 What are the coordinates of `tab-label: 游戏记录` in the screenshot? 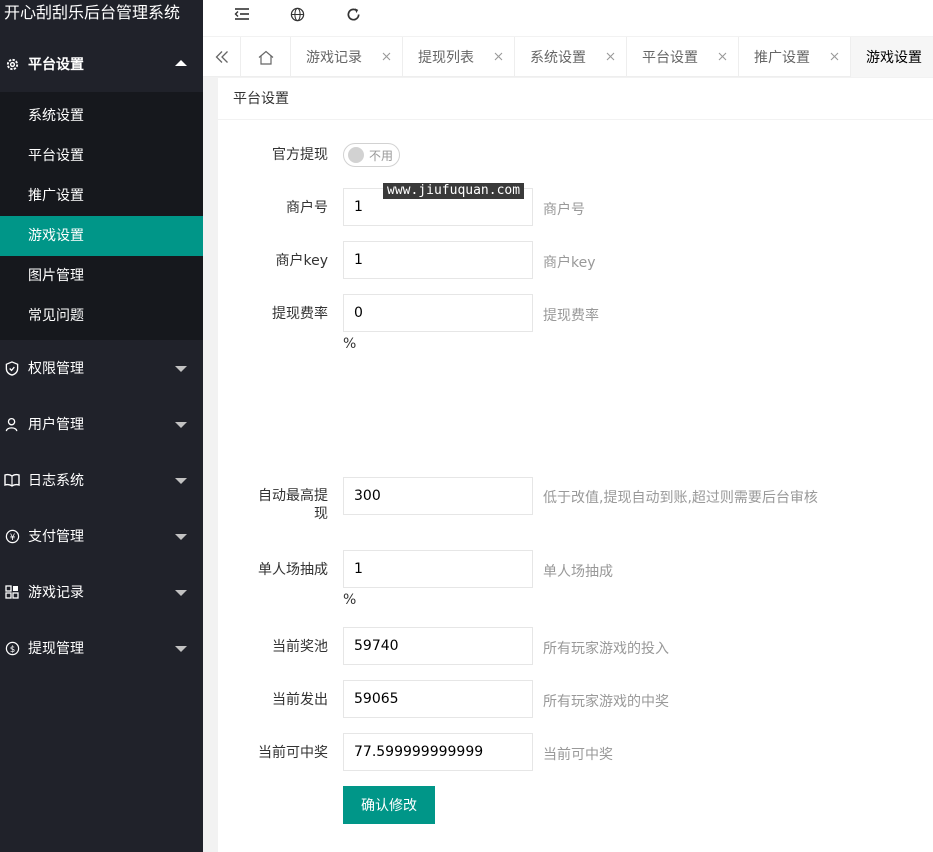 It's located at (334, 58).